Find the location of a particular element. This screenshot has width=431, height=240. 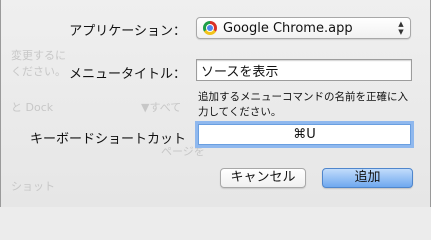

cancel-button: キャンセル is located at coordinates (263, 178).